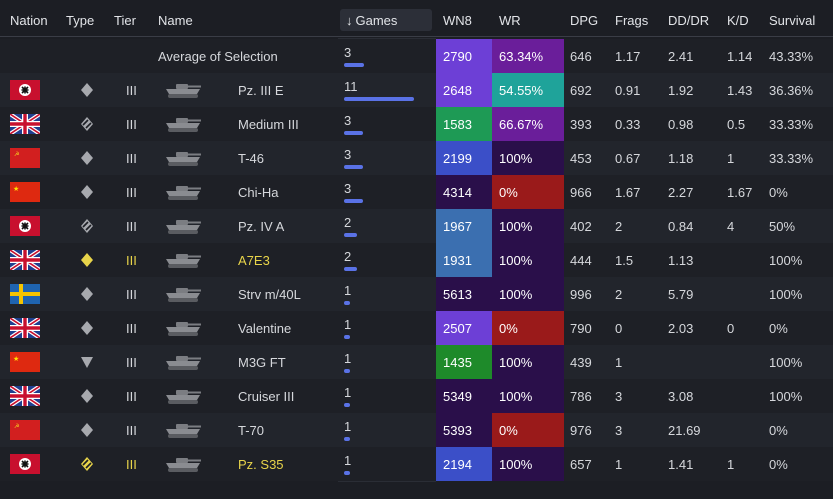 The image size is (833, 499). What do you see at coordinates (464, 362) in the screenshot?
I see `wn8-value: 1435` at bounding box center [464, 362].